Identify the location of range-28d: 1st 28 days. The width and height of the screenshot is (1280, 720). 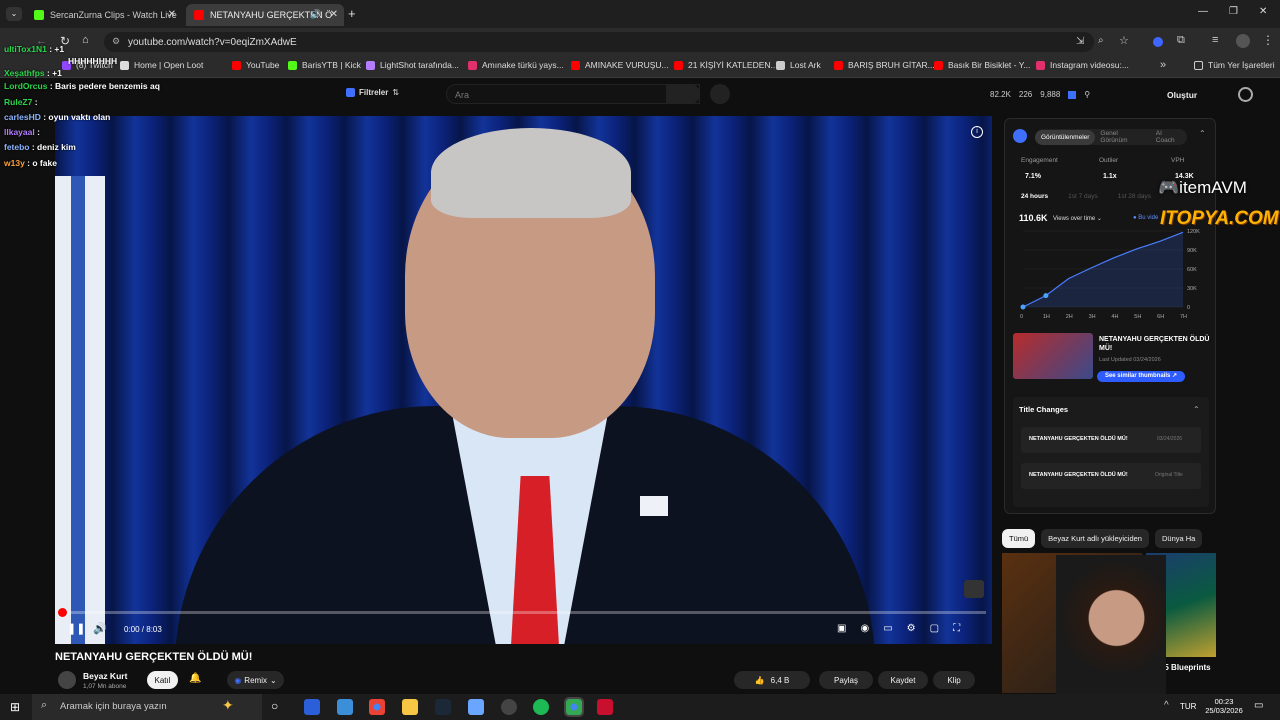
(1134, 196).